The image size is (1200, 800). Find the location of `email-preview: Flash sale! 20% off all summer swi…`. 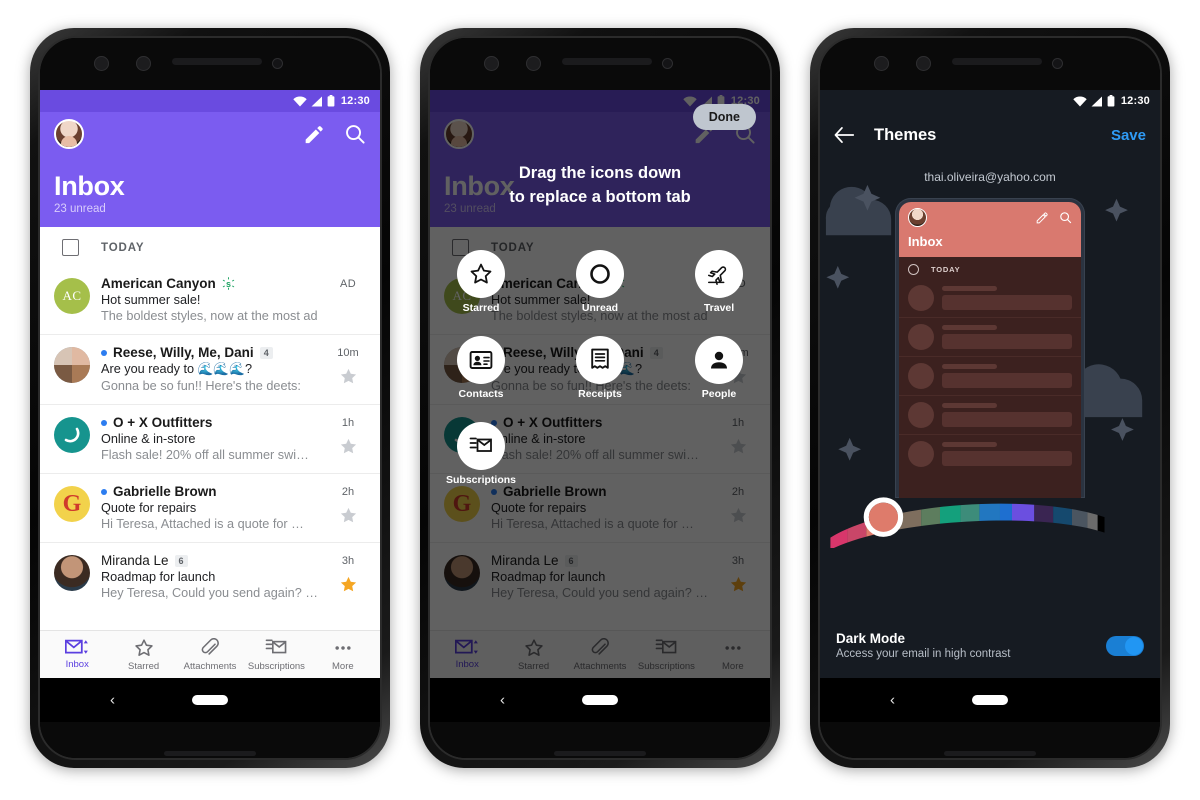

email-preview: Flash sale! 20% off all summer swi… is located at coordinates (205, 455).